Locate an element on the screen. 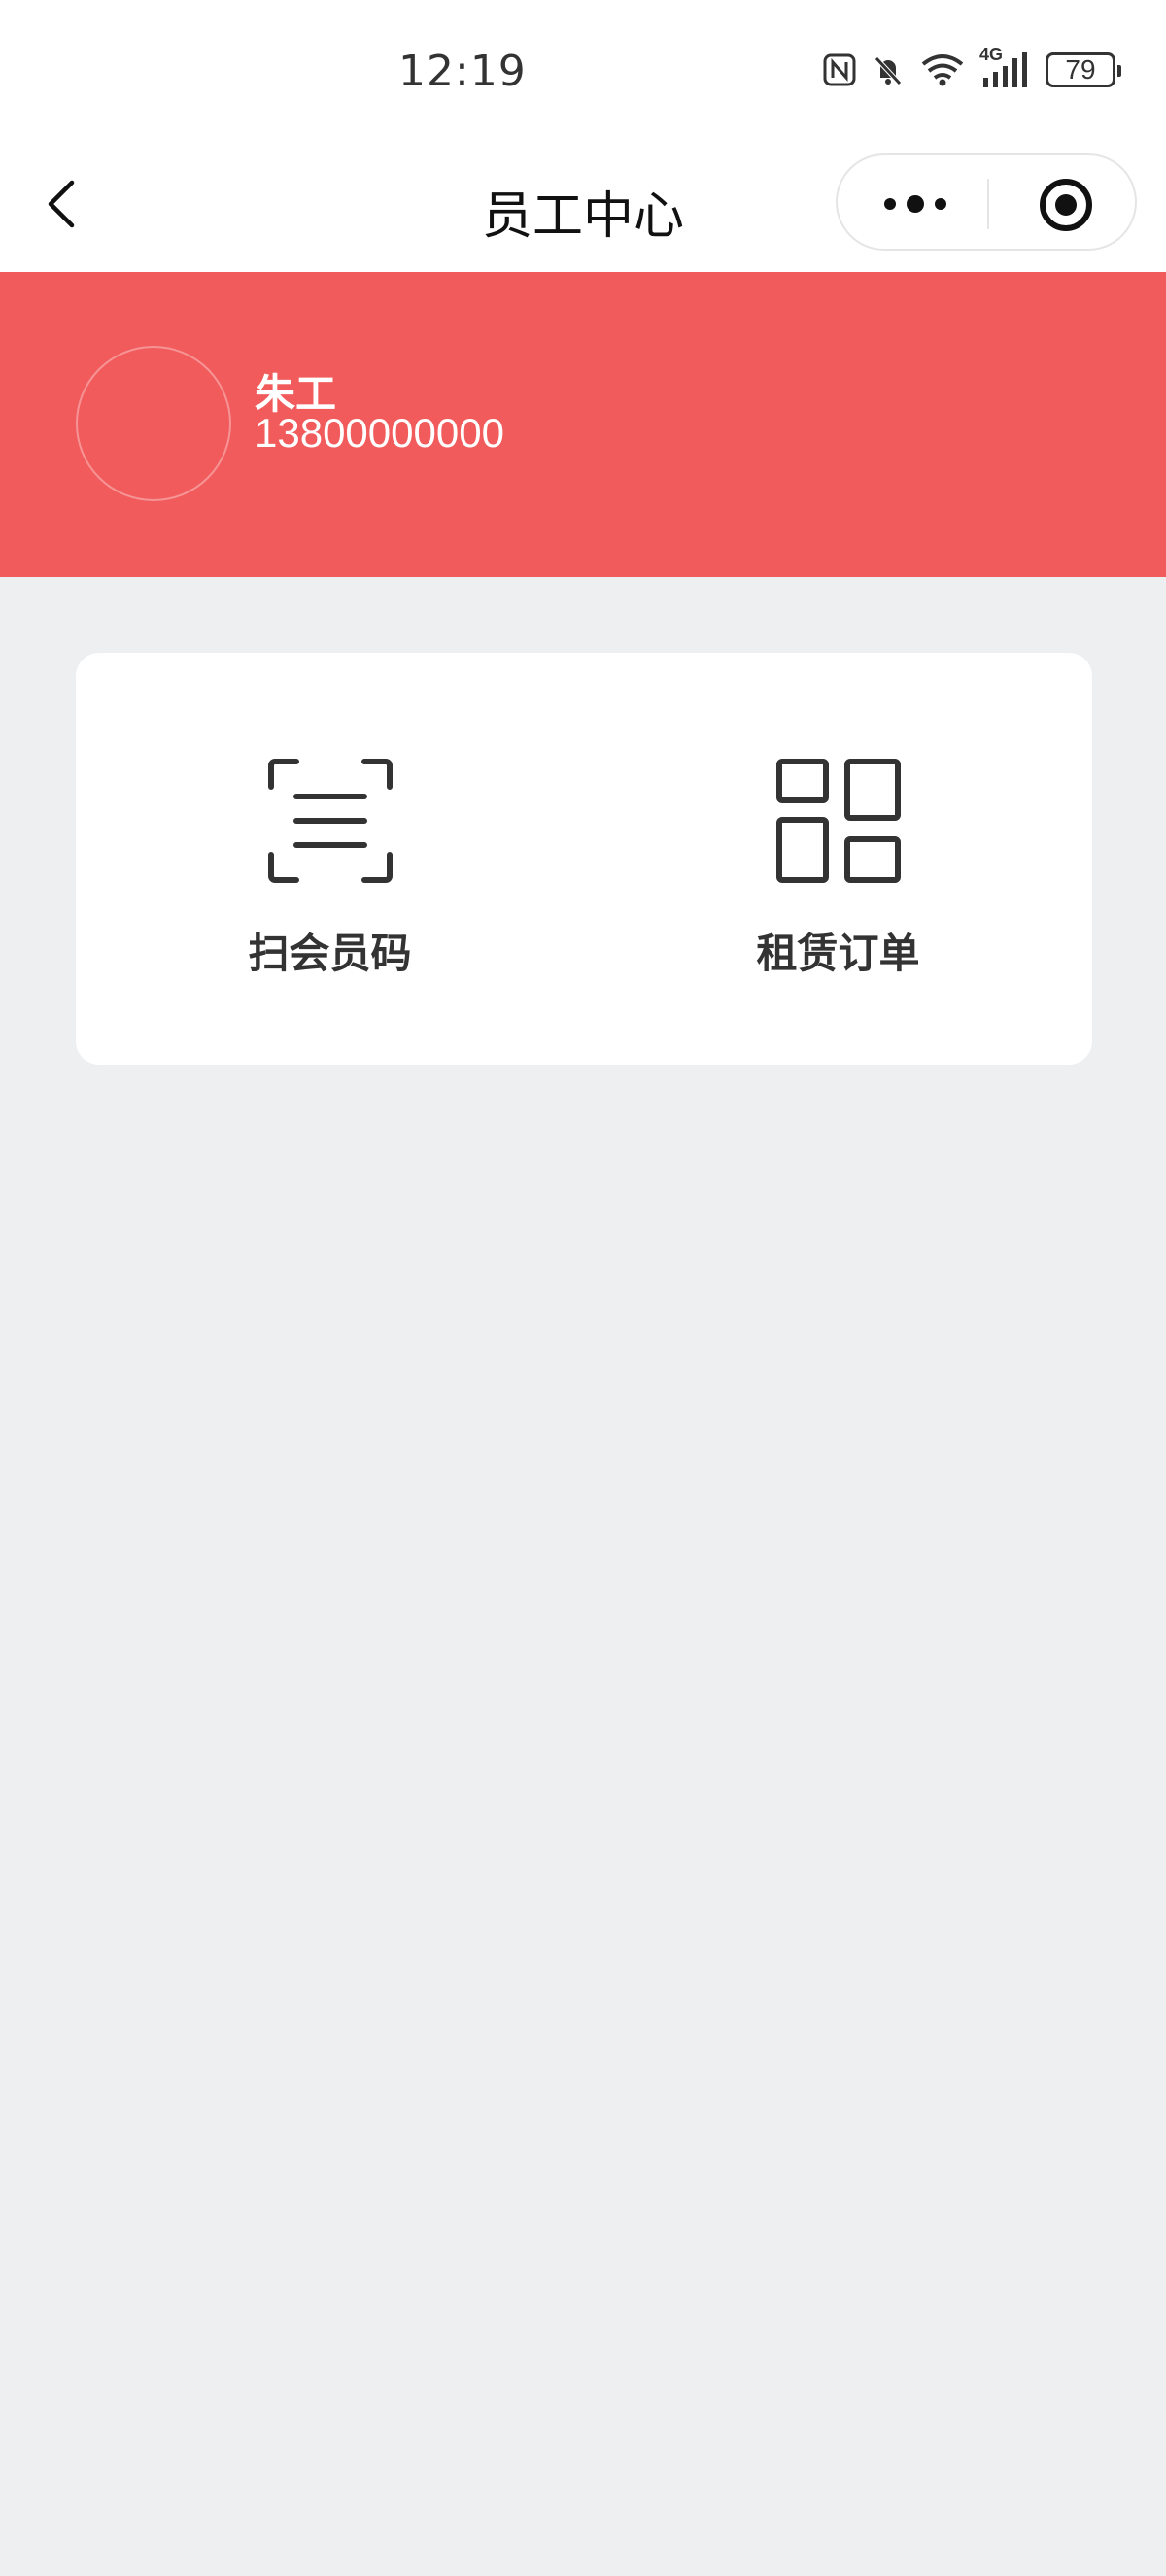 The height and width of the screenshot is (2576, 1166). back-icon is located at coordinates (62, 204).